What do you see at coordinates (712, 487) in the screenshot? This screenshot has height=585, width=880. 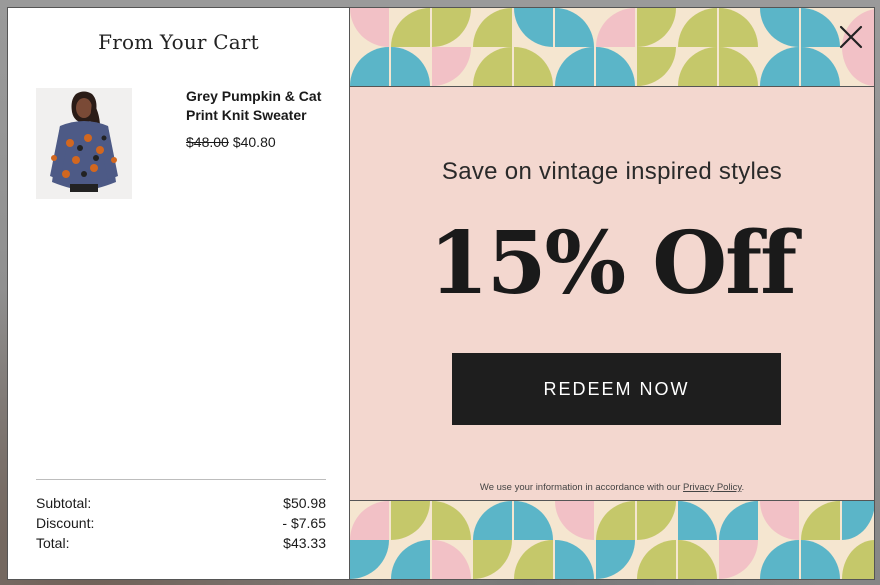 I see `privacy-policy-link: Privacy Policy` at bounding box center [712, 487].